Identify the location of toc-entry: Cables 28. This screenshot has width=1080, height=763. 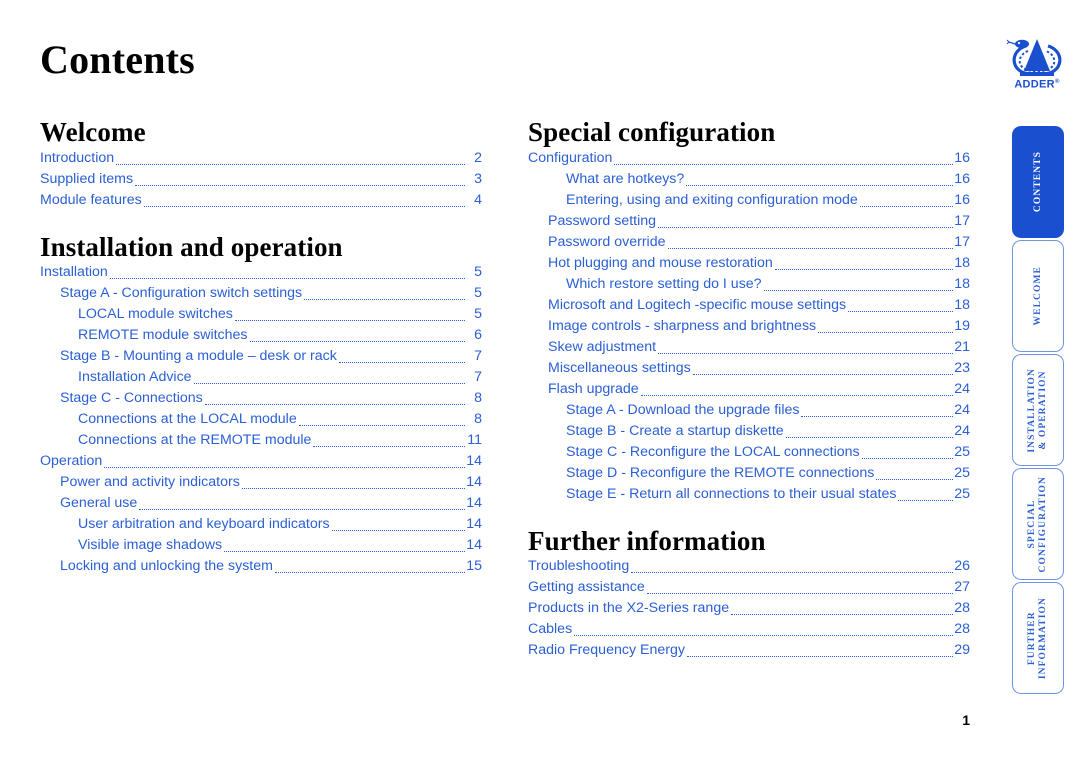
(749, 629).